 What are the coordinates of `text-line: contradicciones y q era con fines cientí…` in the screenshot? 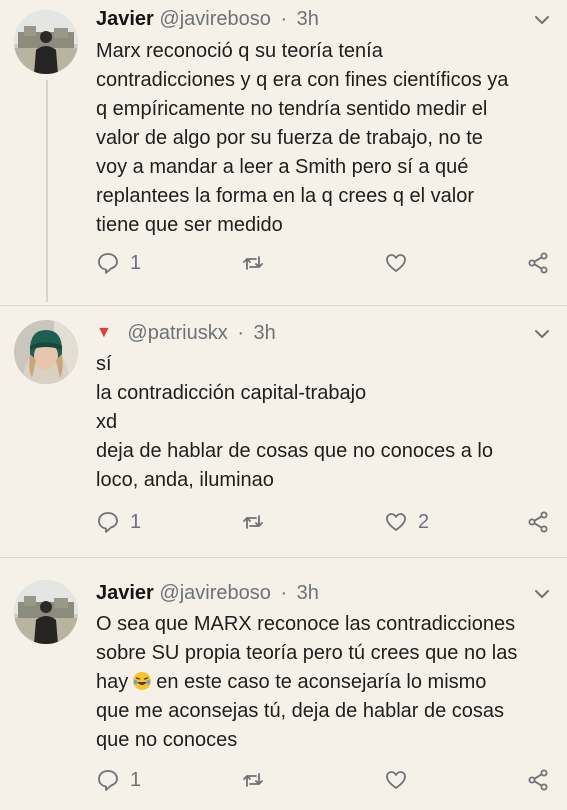 It's located at (302, 80).